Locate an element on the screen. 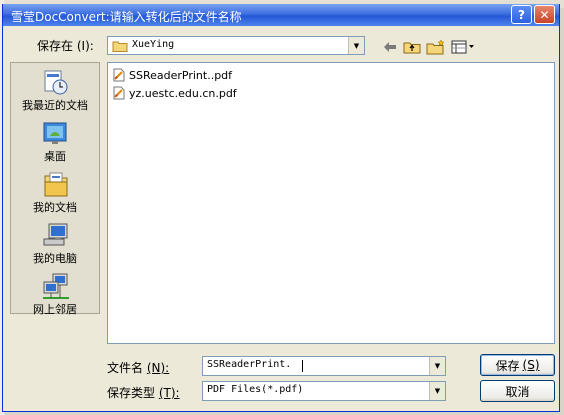 The image size is (564, 415). save-in-dropdown: XueYing ▼ is located at coordinates (236, 45).